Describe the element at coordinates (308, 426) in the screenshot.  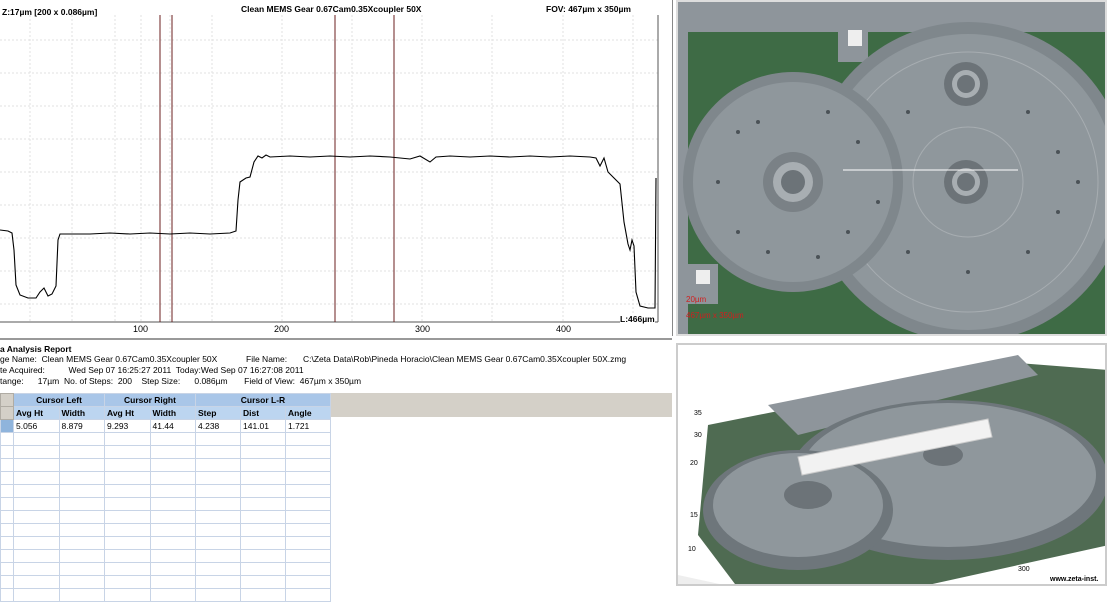
I see `cell-angle: 1.721` at that location.